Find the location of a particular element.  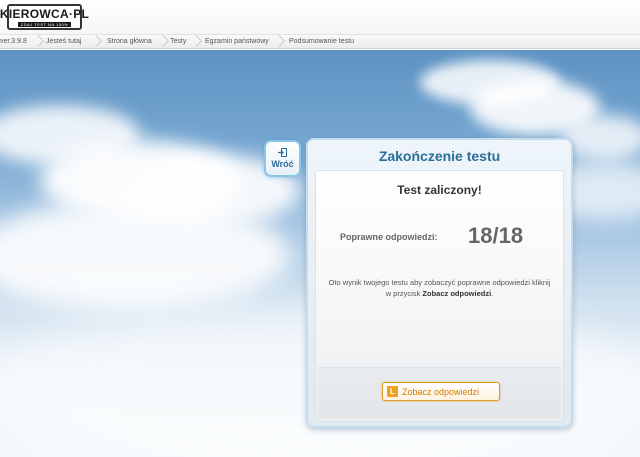

button-area: L Zobacz odpowiedzi is located at coordinates (439, 393).